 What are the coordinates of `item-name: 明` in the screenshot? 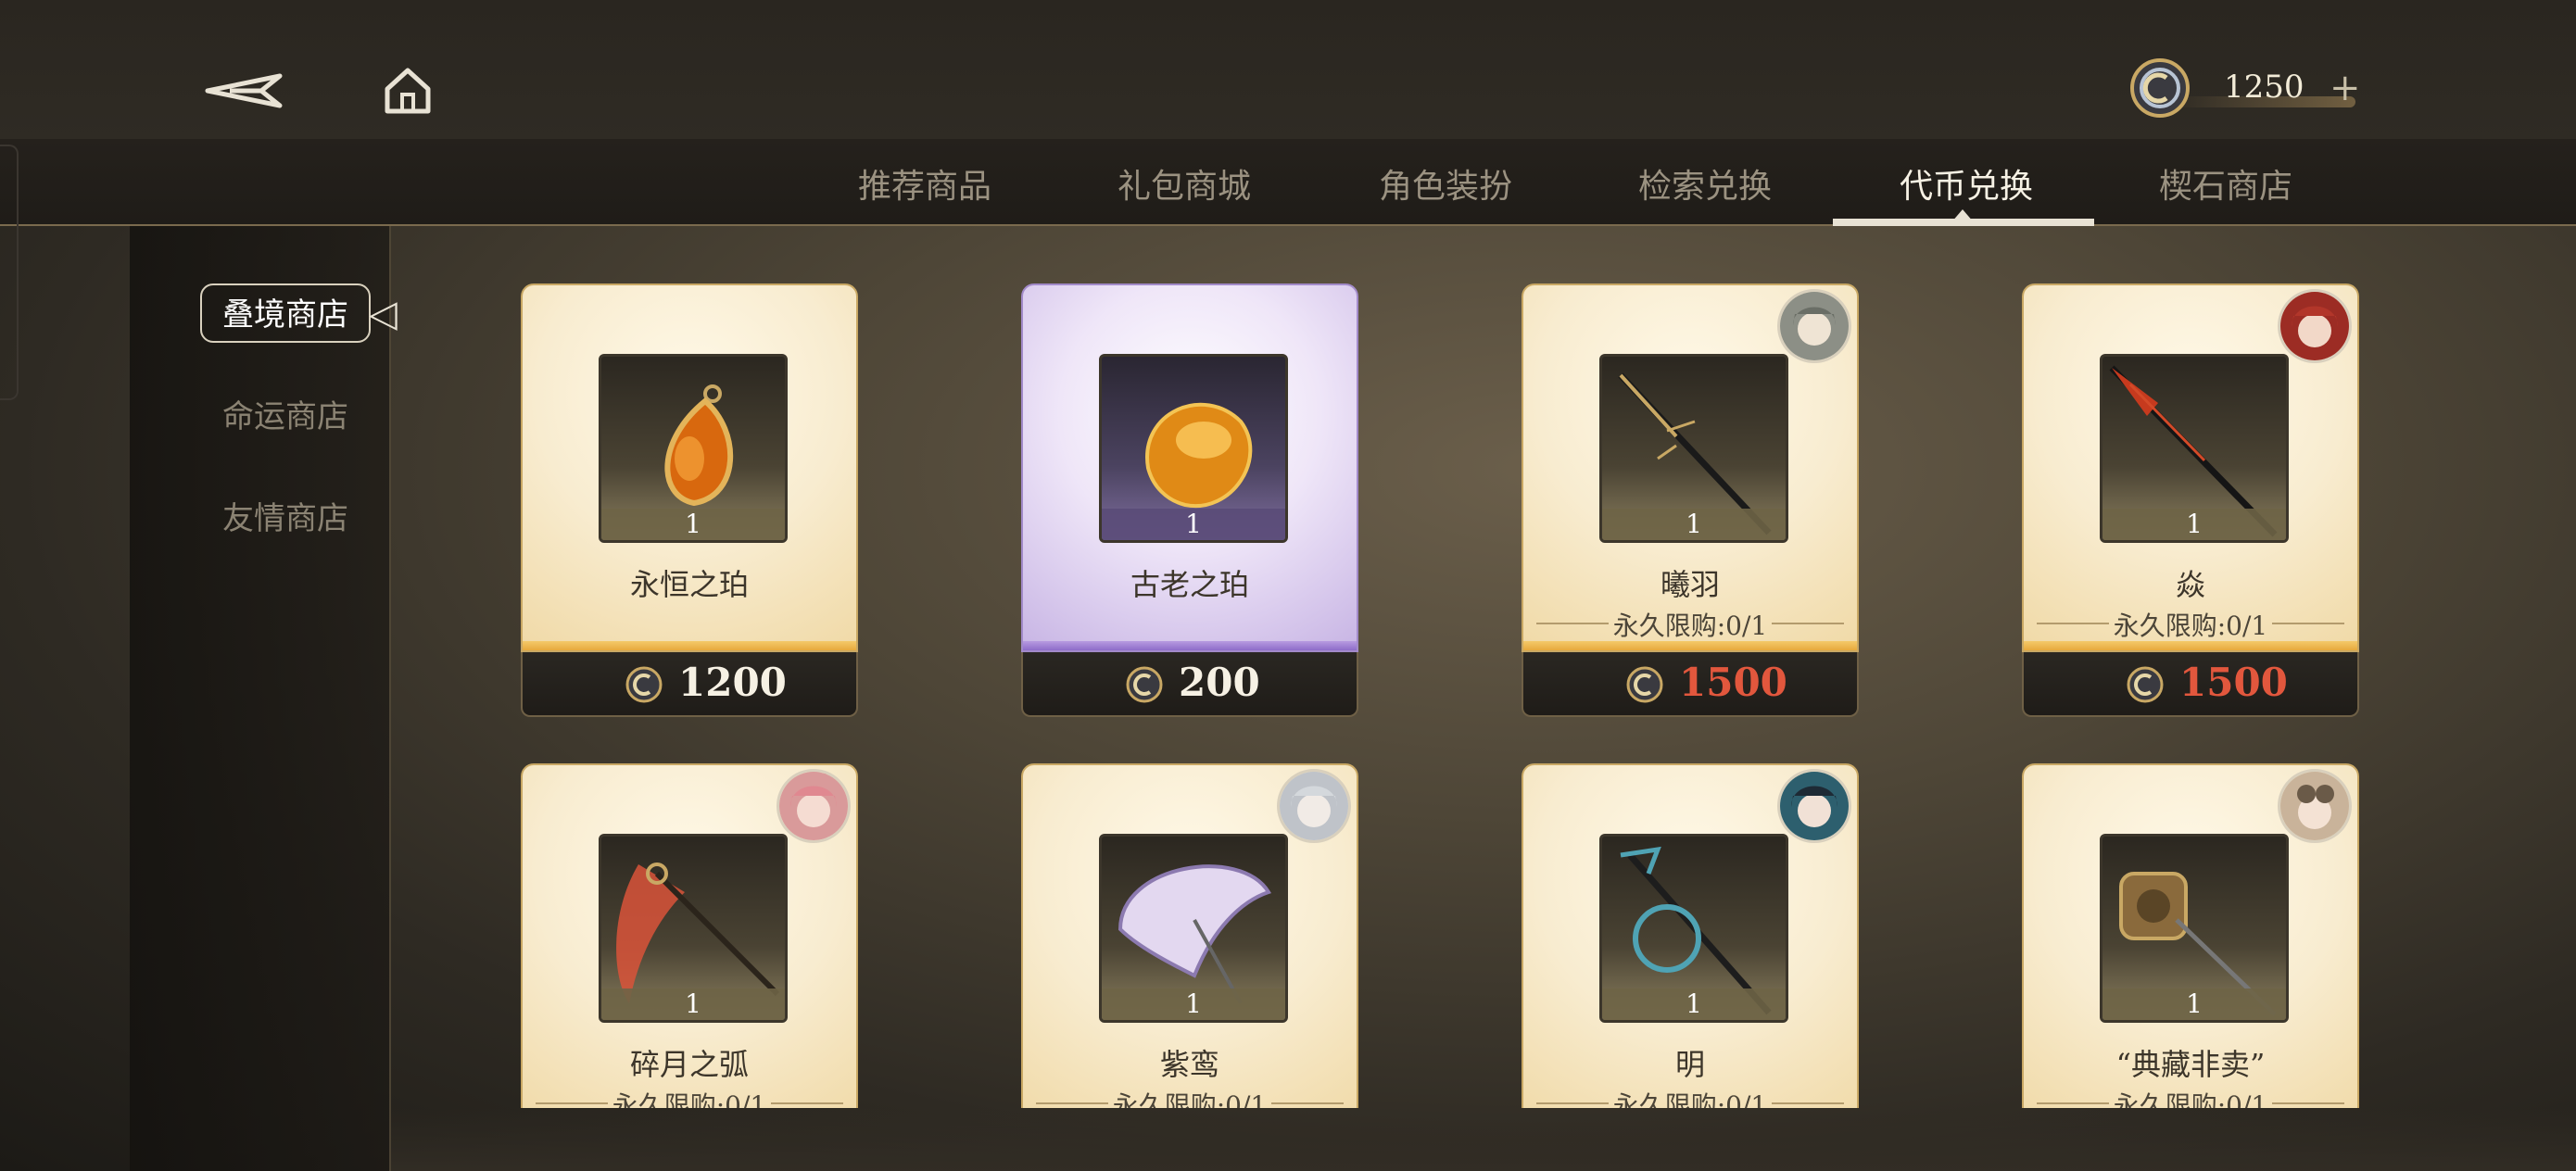 It's located at (1689, 1065).